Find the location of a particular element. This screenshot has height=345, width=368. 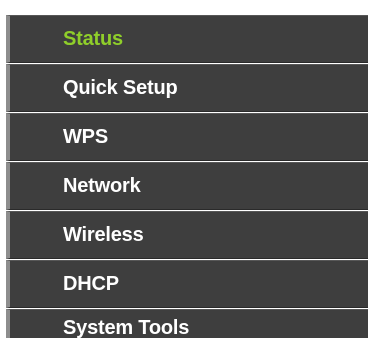

menu-item-label: WPS is located at coordinates (85, 136).